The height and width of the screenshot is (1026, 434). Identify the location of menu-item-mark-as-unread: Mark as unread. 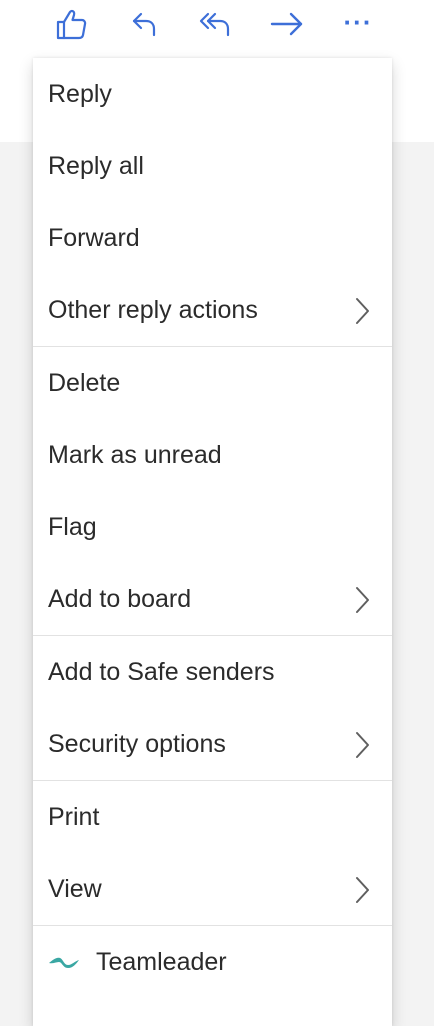
(212, 455).